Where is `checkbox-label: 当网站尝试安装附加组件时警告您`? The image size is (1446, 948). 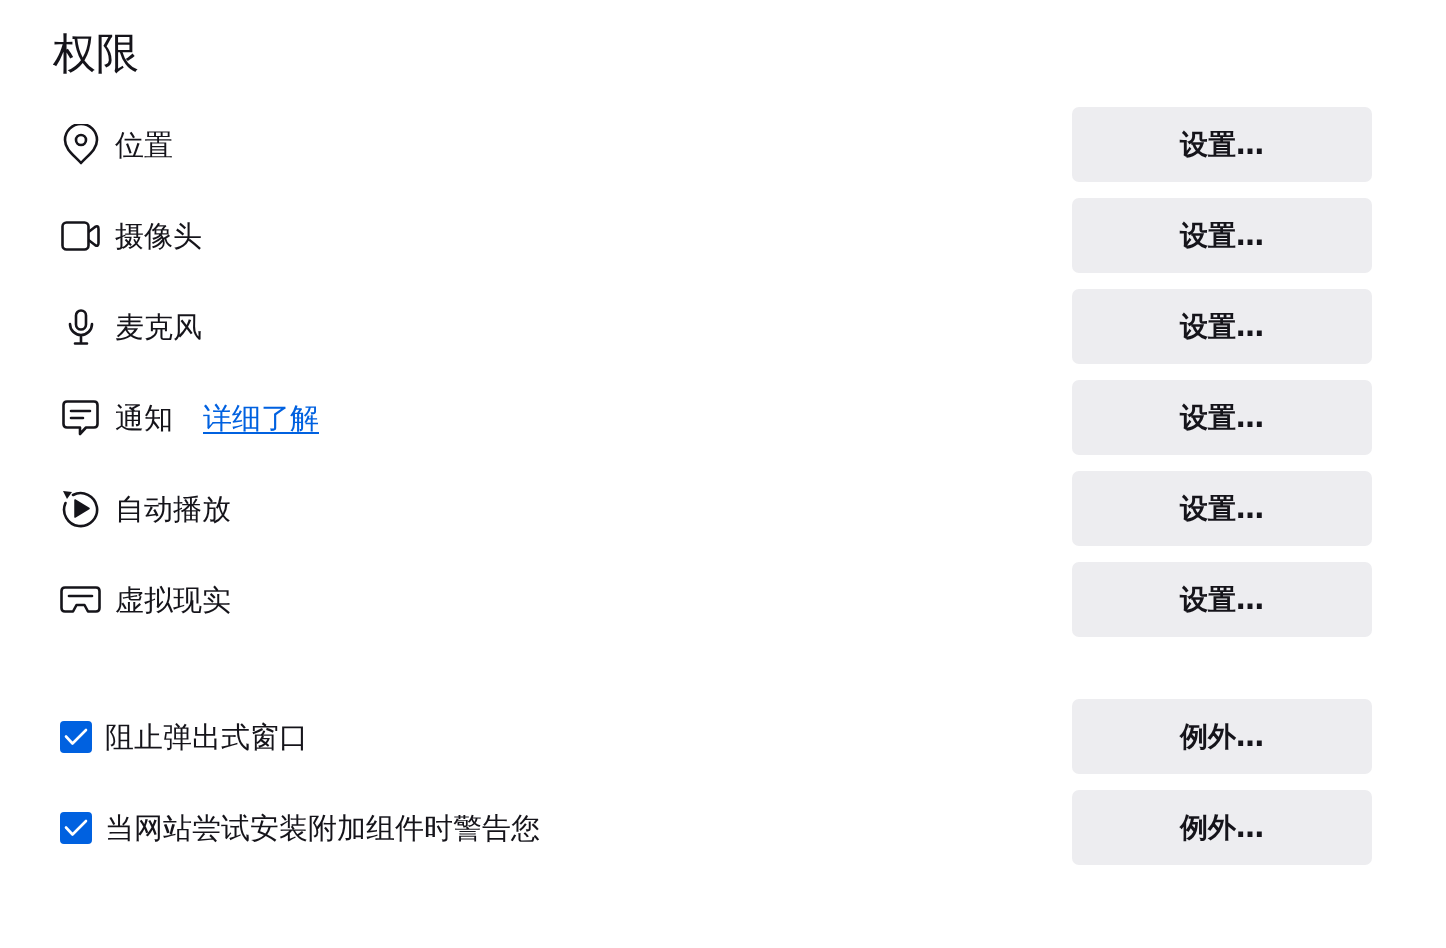 checkbox-label: 当网站尝试安装附加组件时警告您 is located at coordinates (322, 827).